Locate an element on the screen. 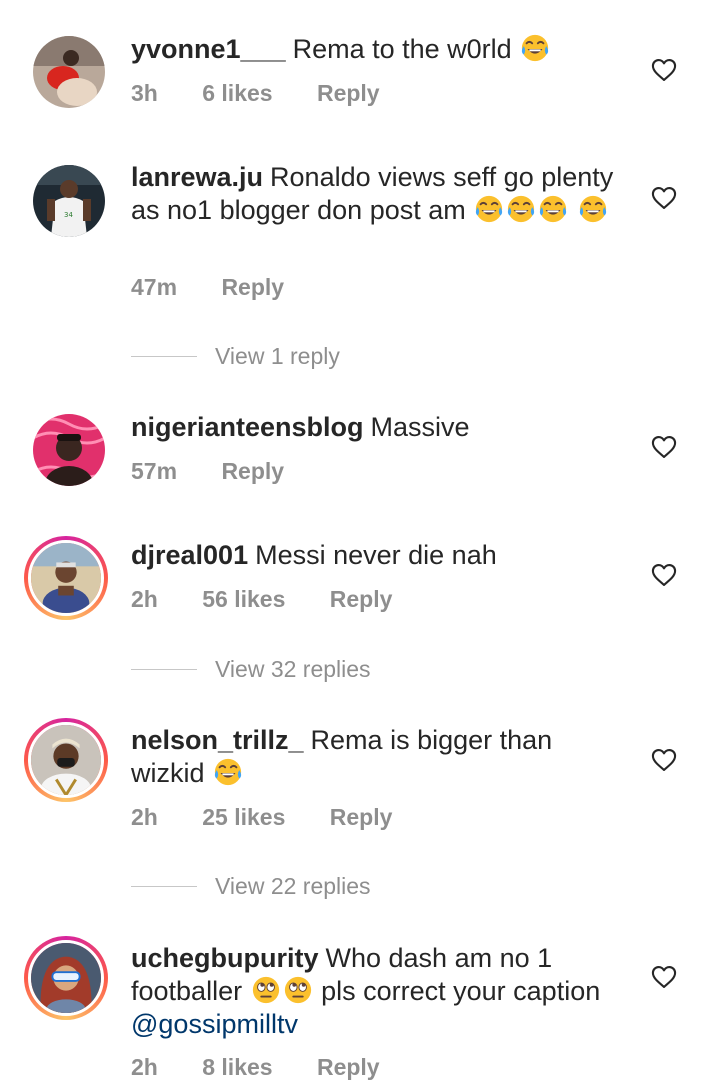 Image resolution: width=720 pixels, height=1081 pixels. view-replies-button: View 22 replies is located at coordinates (251, 886).